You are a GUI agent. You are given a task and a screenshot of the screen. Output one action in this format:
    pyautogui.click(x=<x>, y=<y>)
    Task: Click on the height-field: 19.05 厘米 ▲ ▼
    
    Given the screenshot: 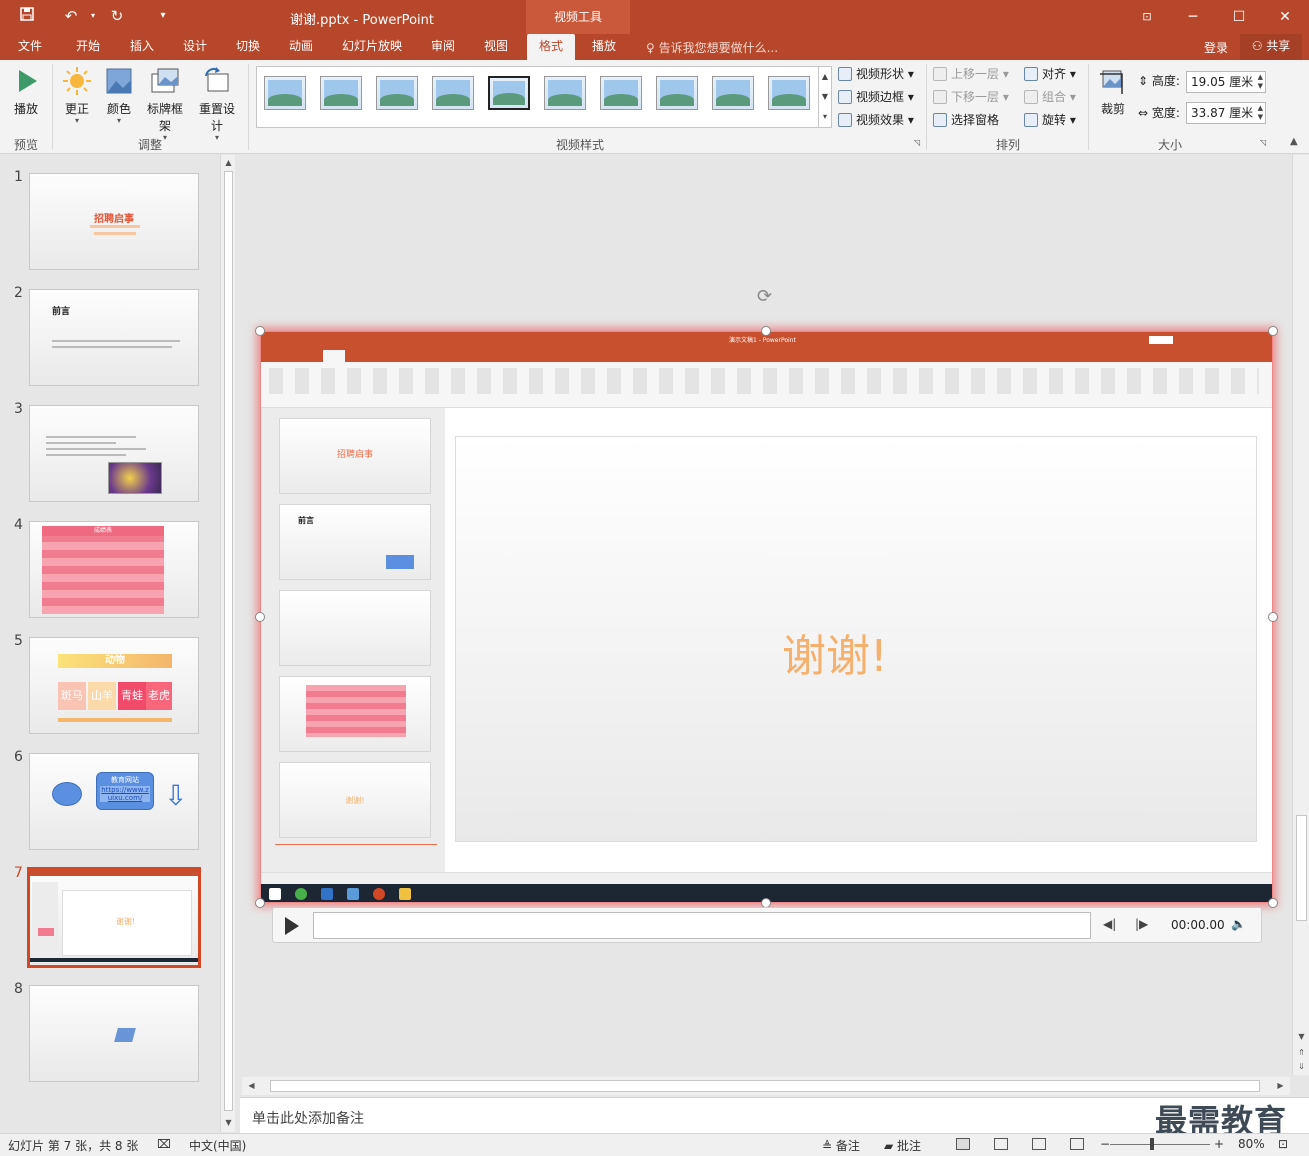 What is the action you would take?
    pyautogui.click(x=1226, y=82)
    